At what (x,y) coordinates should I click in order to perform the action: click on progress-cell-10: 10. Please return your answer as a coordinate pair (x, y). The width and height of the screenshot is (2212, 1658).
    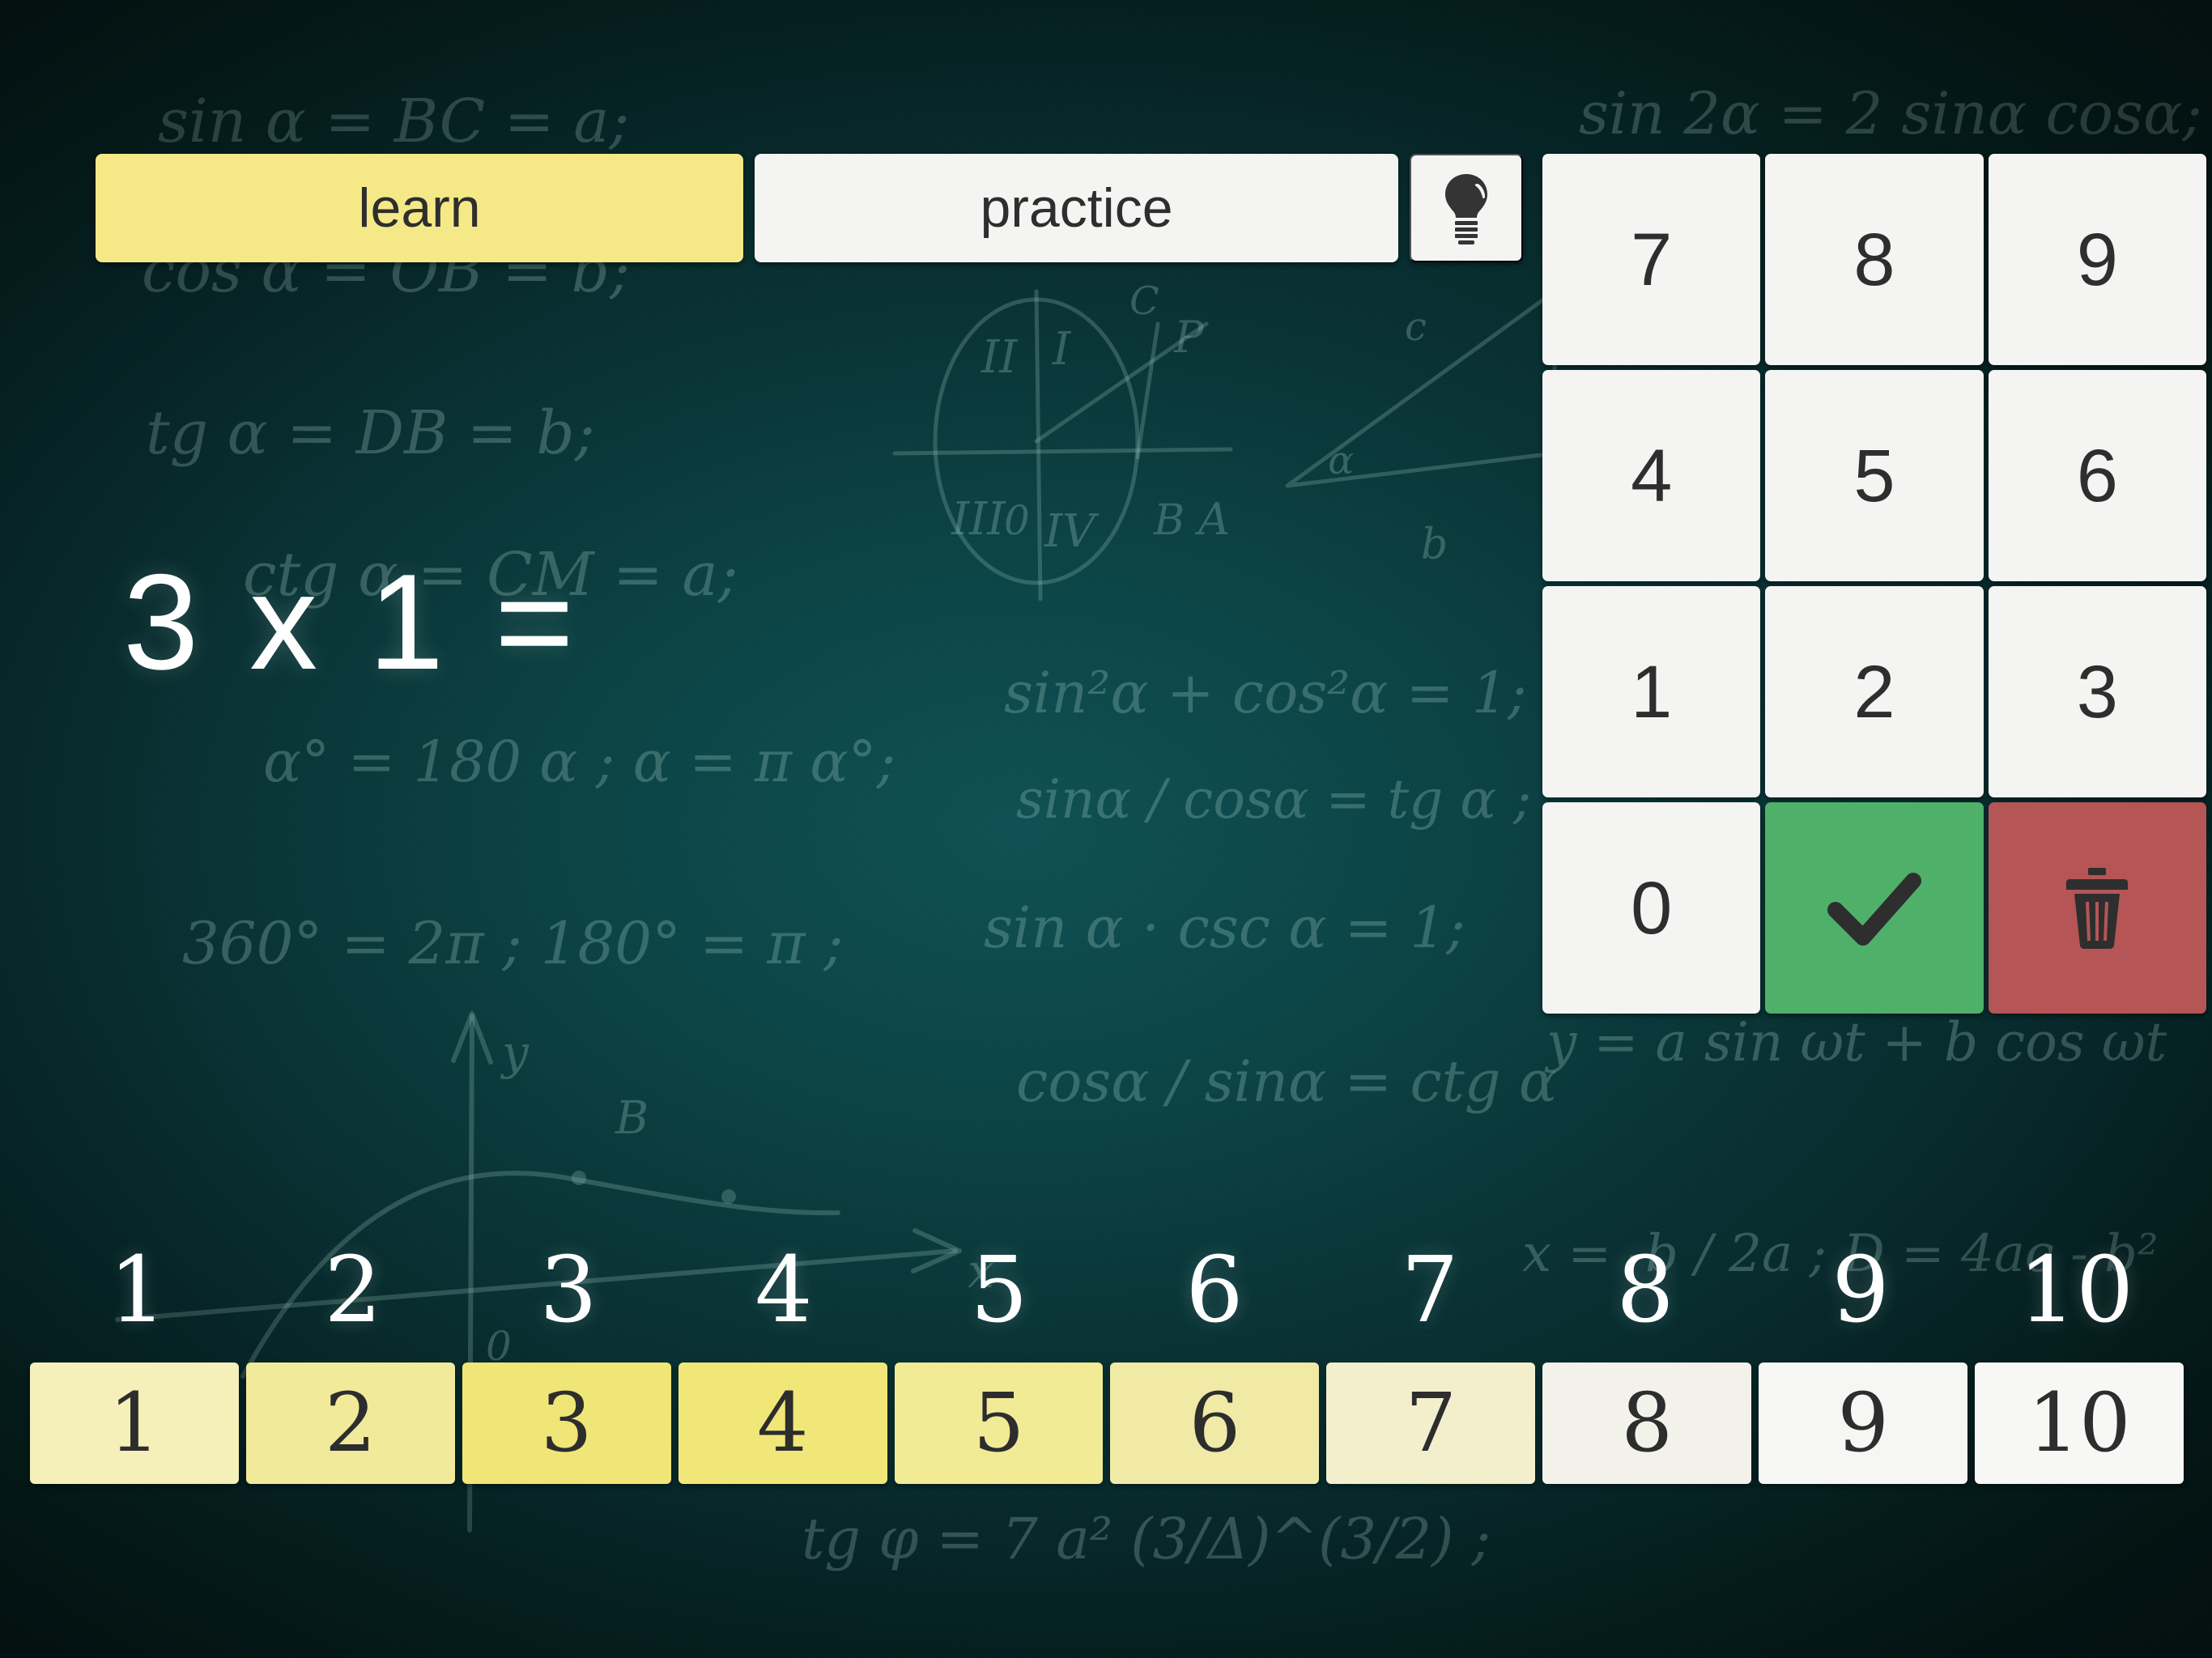
    Looking at the image, I should click on (2080, 1423).